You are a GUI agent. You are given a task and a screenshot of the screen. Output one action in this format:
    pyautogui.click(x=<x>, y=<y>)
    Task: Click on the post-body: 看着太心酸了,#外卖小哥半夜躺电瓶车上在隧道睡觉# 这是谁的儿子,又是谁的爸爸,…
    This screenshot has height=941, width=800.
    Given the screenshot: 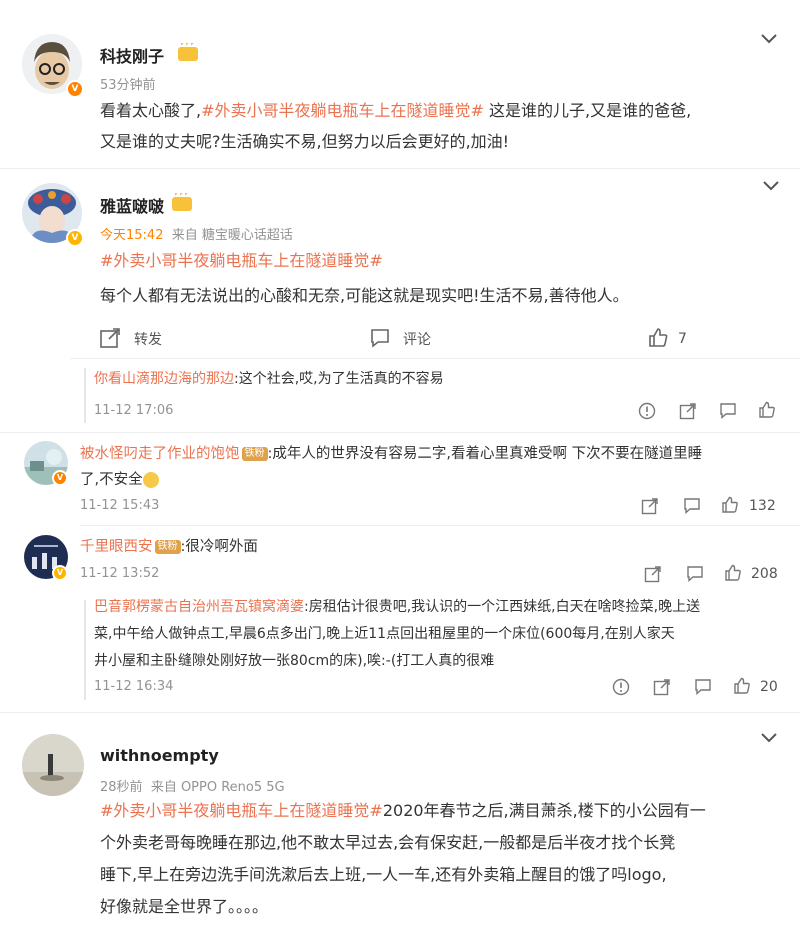 What is the action you would take?
    pyautogui.click(x=396, y=126)
    